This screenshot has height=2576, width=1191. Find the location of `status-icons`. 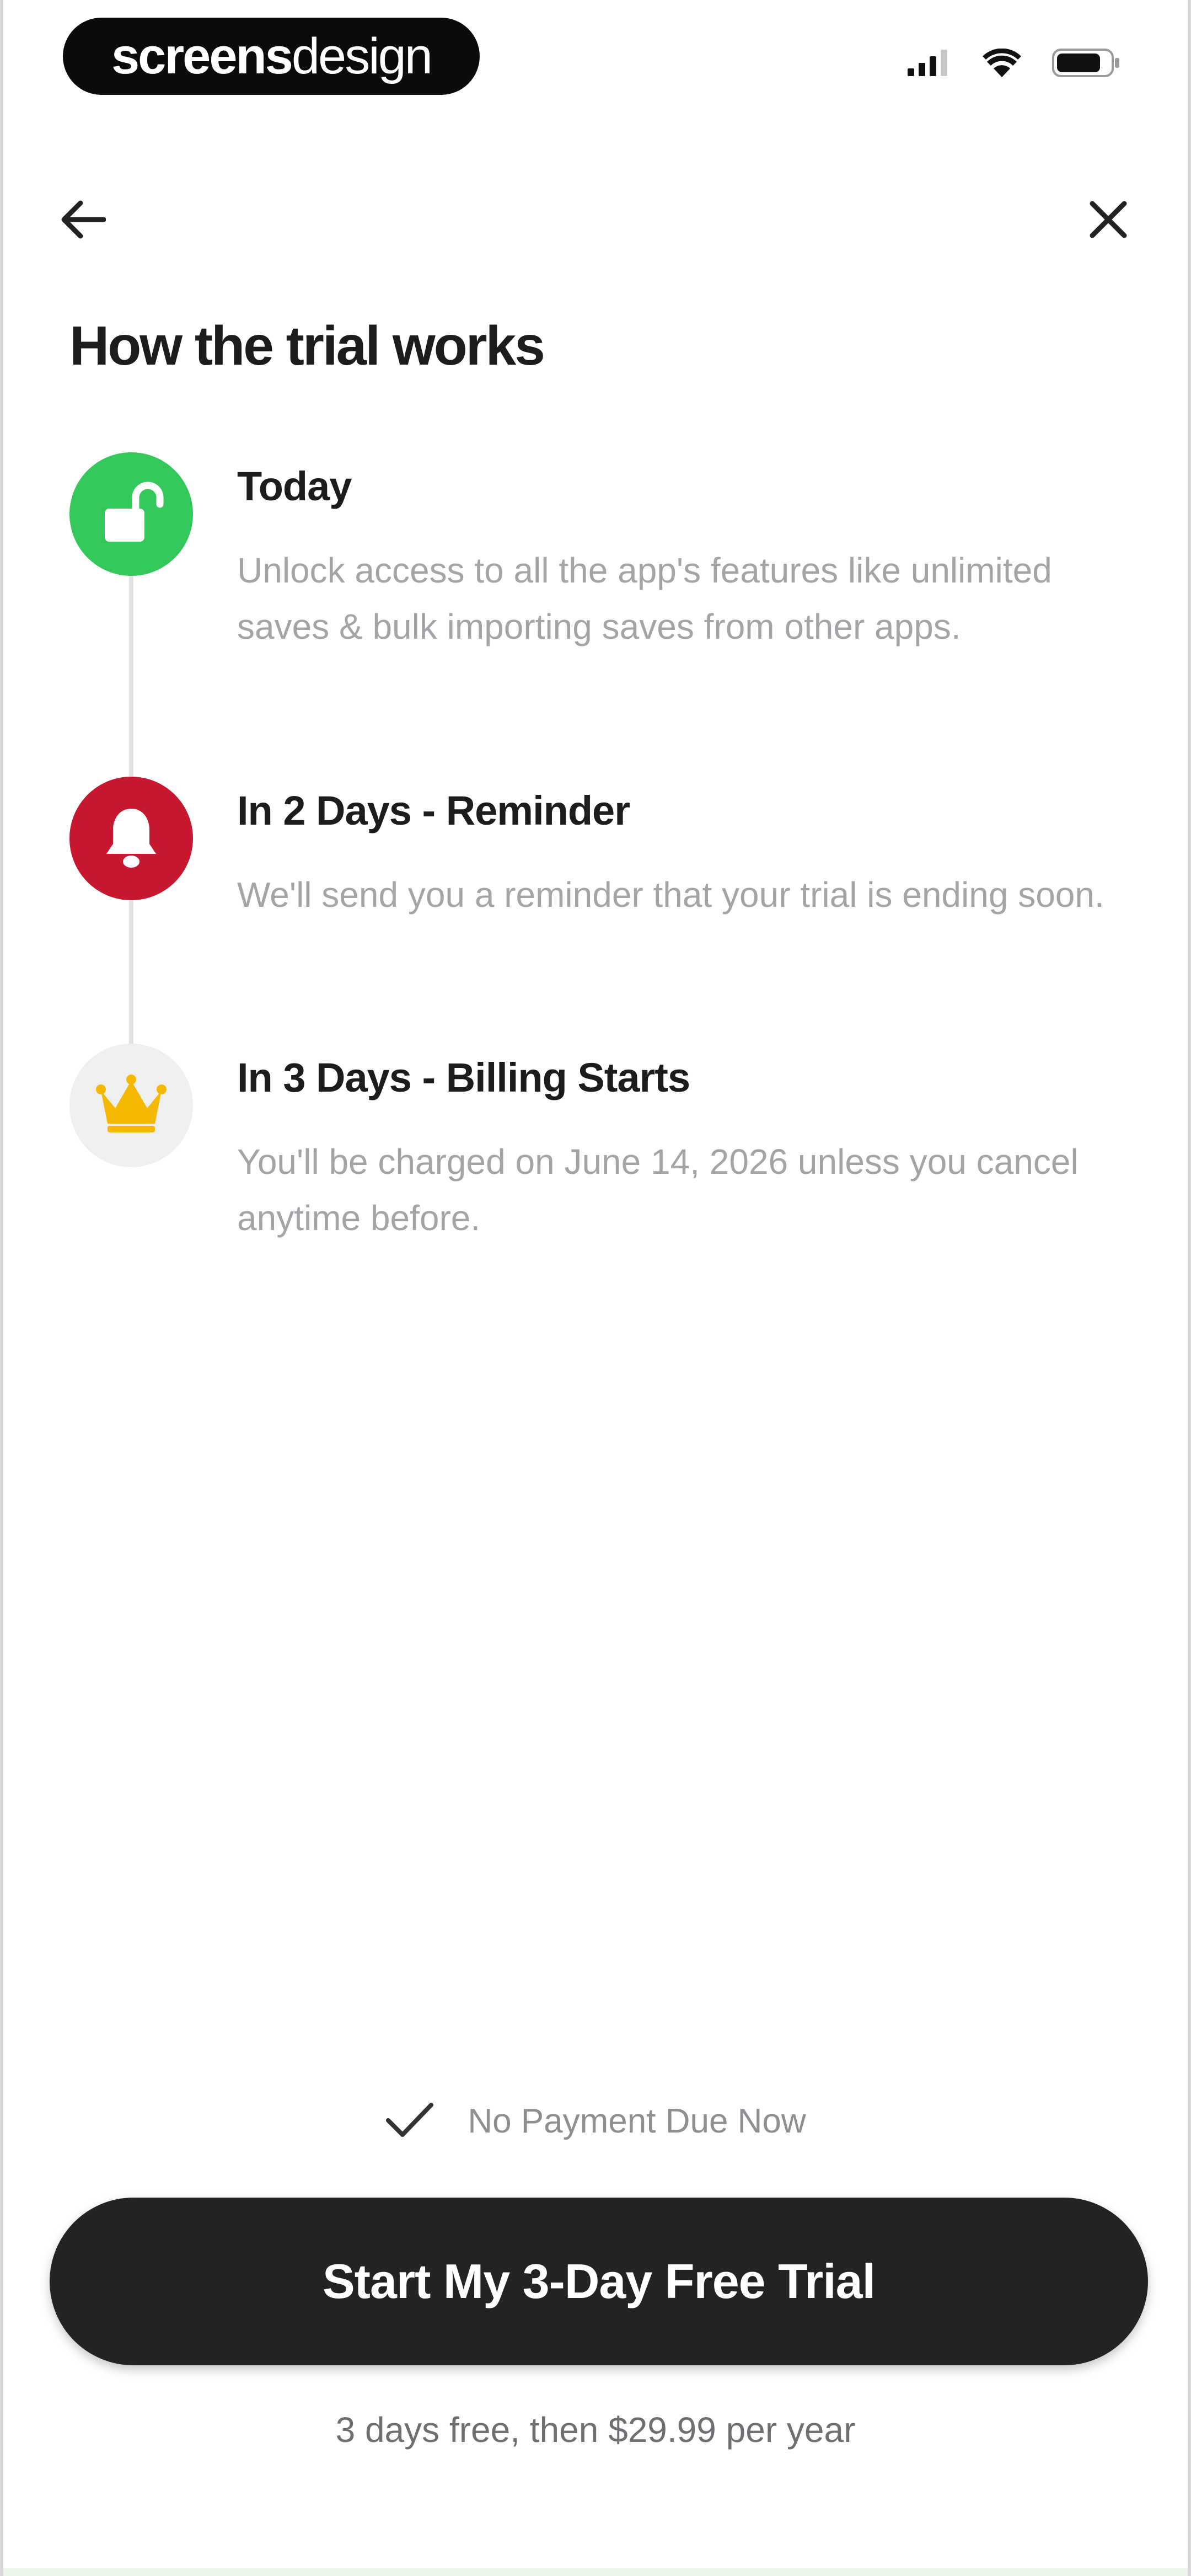

status-icons is located at coordinates (1015, 64).